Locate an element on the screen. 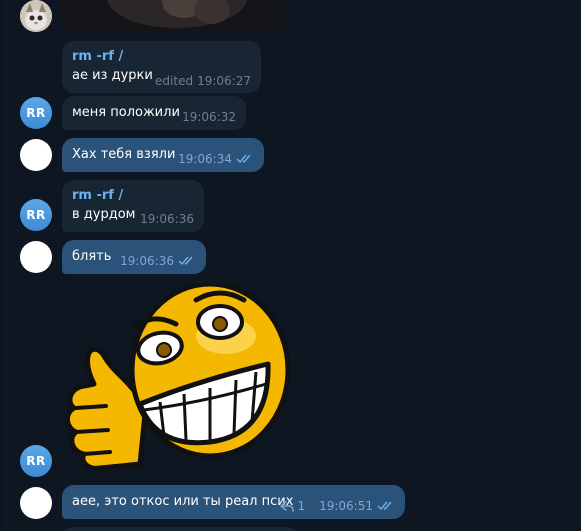 The image size is (581, 531). message-text: меня положили is located at coordinates (126, 112).